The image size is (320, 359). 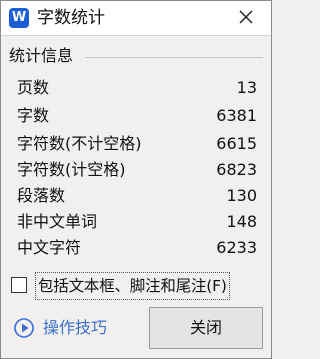 What do you see at coordinates (41, 195) in the screenshot?
I see `stat-label: 段落数` at bounding box center [41, 195].